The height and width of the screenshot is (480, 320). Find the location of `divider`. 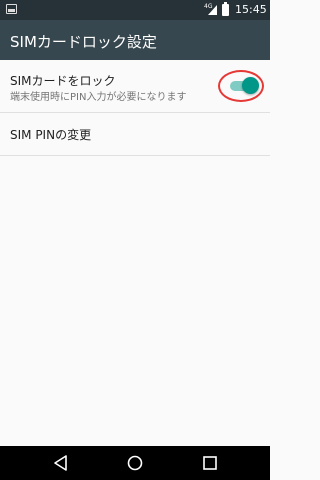

divider is located at coordinates (135, 155).